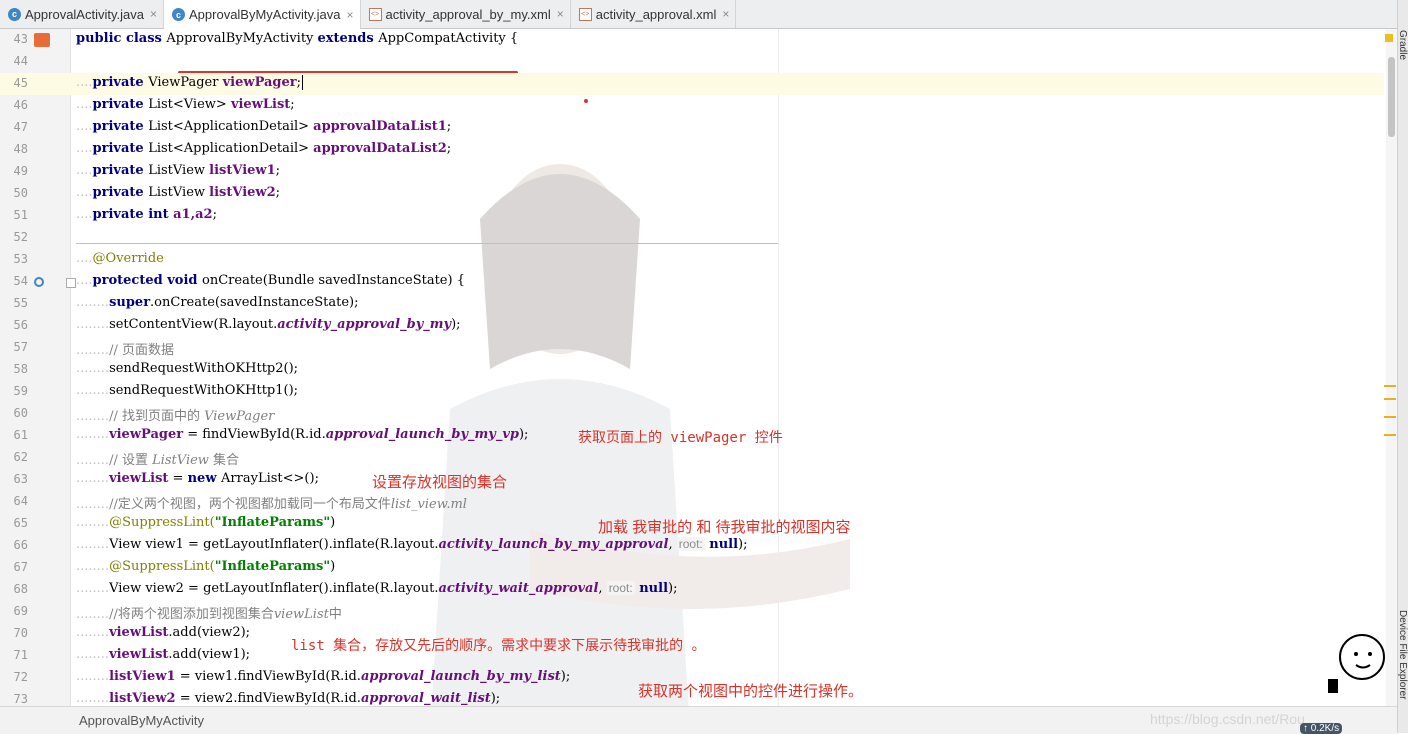 The height and width of the screenshot is (734, 1408). Describe the element at coordinates (20, 633) in the screenshot. I see `line-number: 70` at that location.